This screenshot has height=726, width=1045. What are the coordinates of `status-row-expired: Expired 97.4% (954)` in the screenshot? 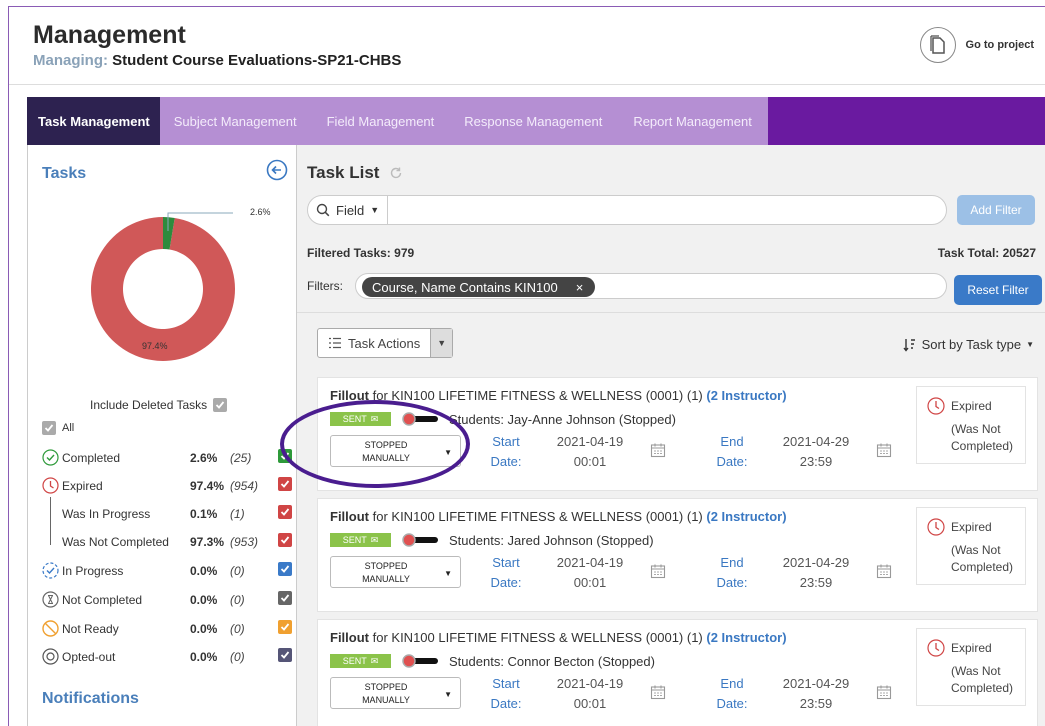 It's located at (169, 486).